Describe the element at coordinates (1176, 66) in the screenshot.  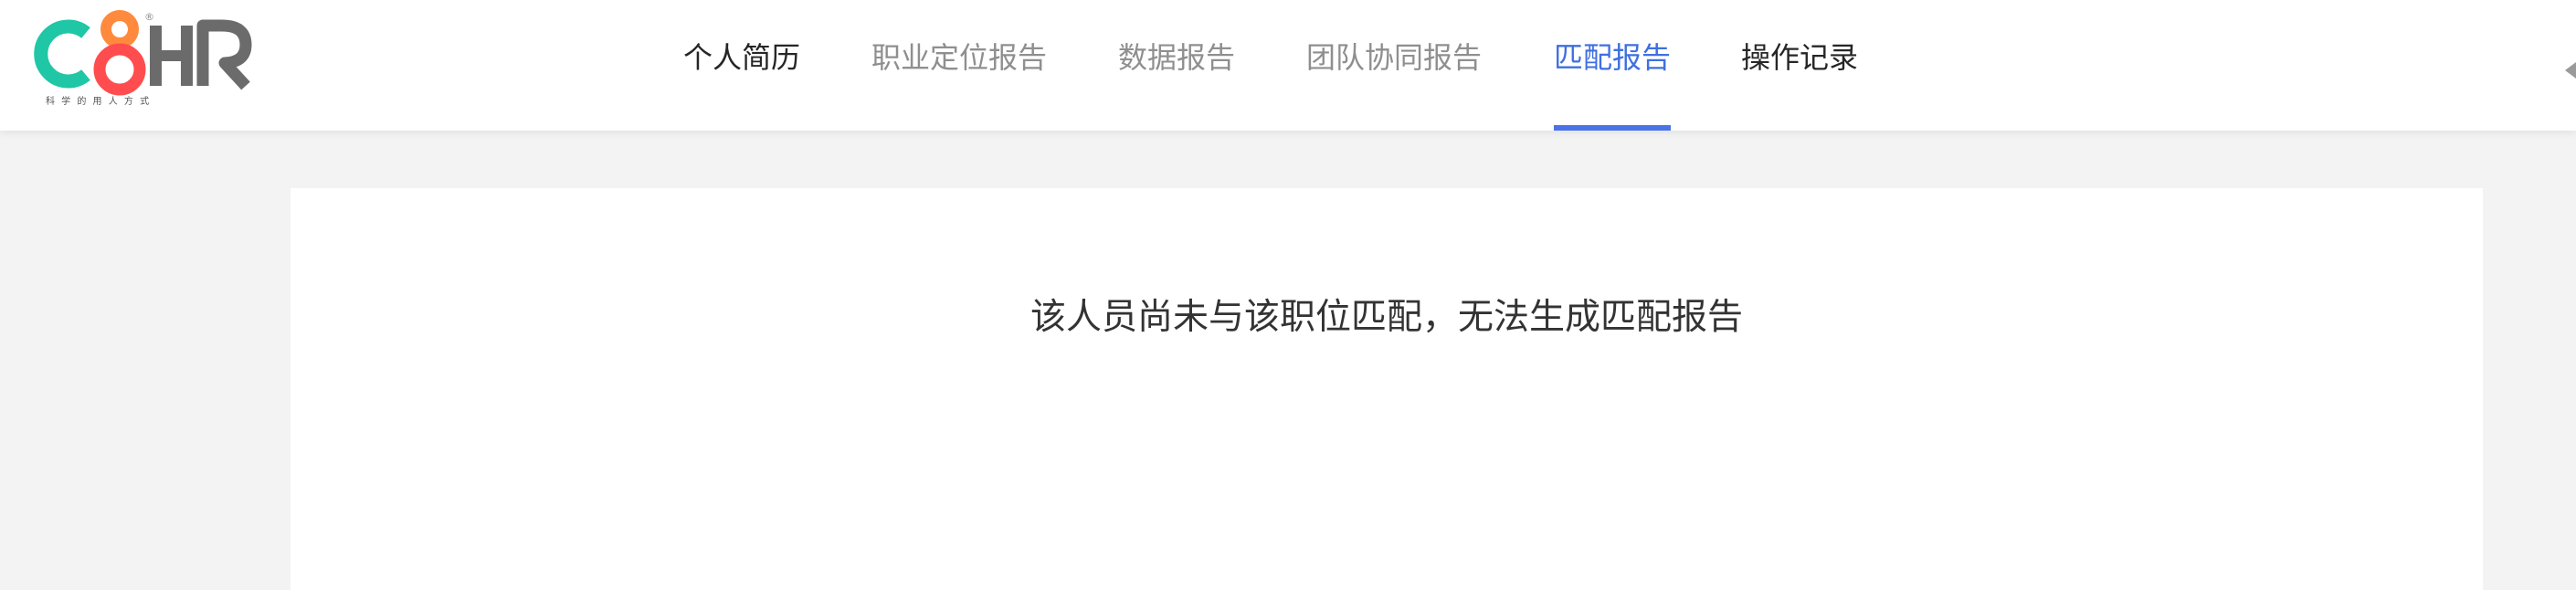
I see `tab-data-report: 数据报告` at that location.